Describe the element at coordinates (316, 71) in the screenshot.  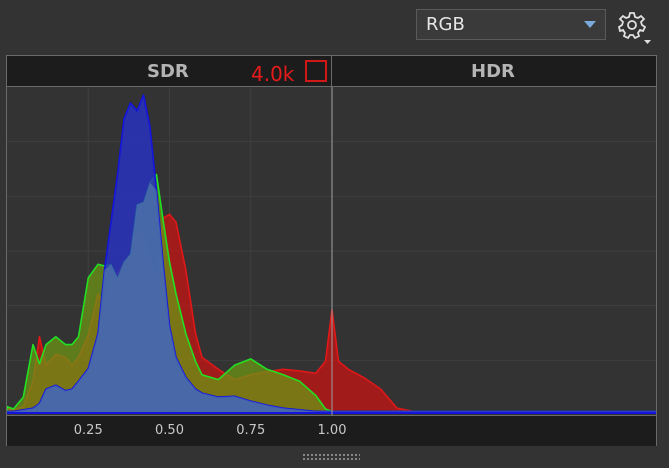
I see `peak-count-toggle` at that location.